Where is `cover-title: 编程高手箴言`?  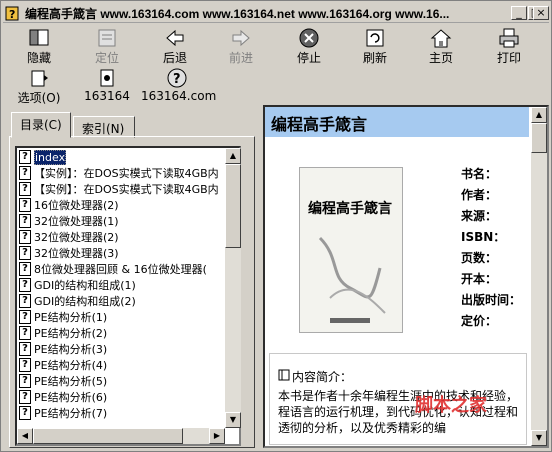
cover-title: 编程高手箴言 is located at coordinates (350, 209).